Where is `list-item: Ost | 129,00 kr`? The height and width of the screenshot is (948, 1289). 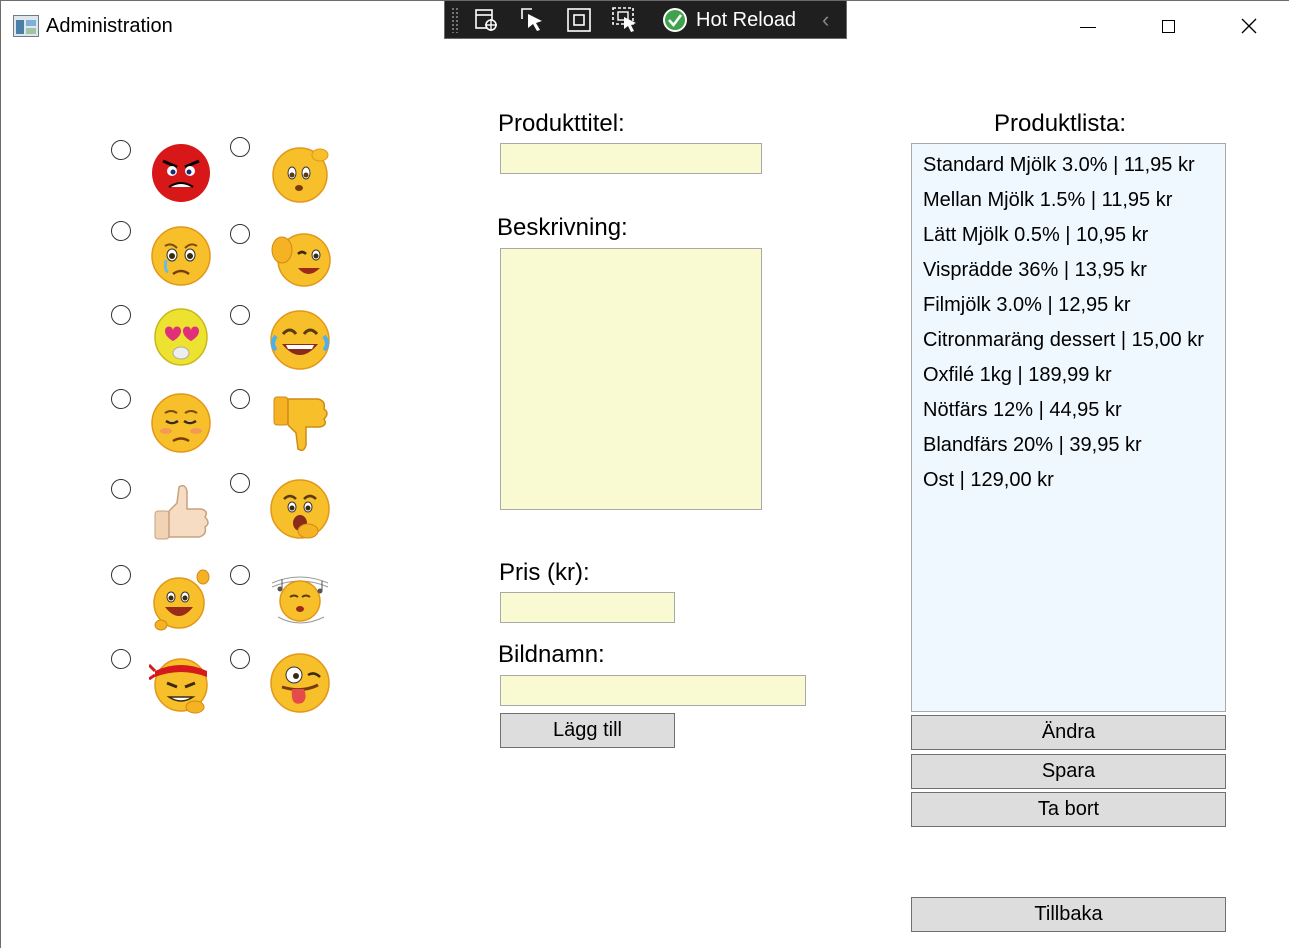
list-item: Ost | 129,00 kr is located at coordinates (988, 480).